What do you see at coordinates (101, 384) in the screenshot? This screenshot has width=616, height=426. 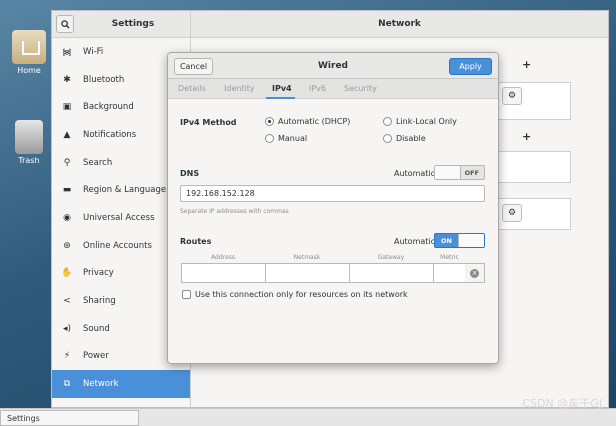 I see `sidebar-item-label: Network` at bounding box center [101, 384].